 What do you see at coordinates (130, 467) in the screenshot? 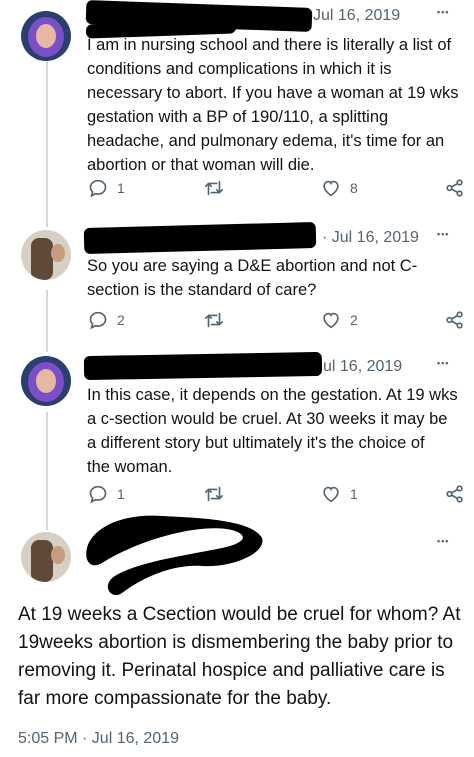
I see `tweet-line: the woman.` at bounding box center [130, 467].